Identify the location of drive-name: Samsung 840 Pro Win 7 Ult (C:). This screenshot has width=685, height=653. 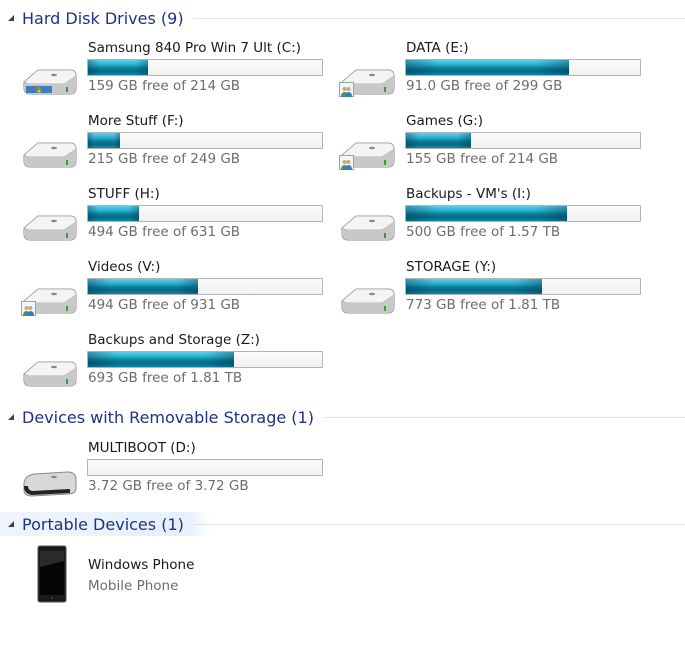
(195, 48).